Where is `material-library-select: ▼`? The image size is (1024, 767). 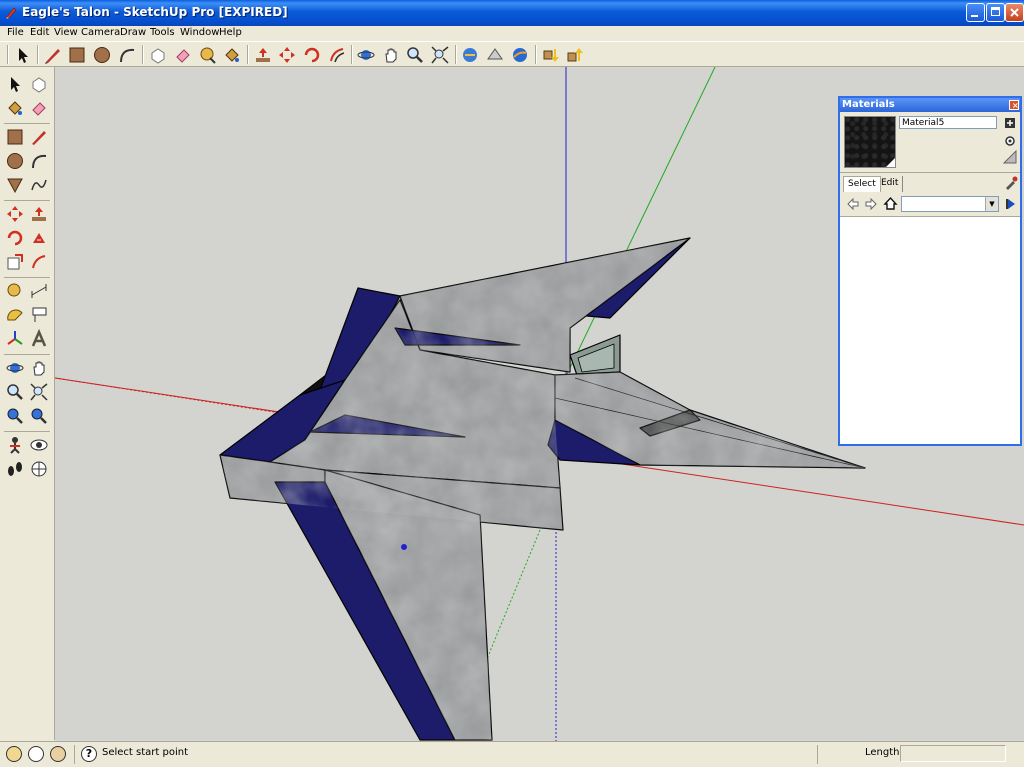 material-library-select: ▼ is located at coordinates (950, 204).